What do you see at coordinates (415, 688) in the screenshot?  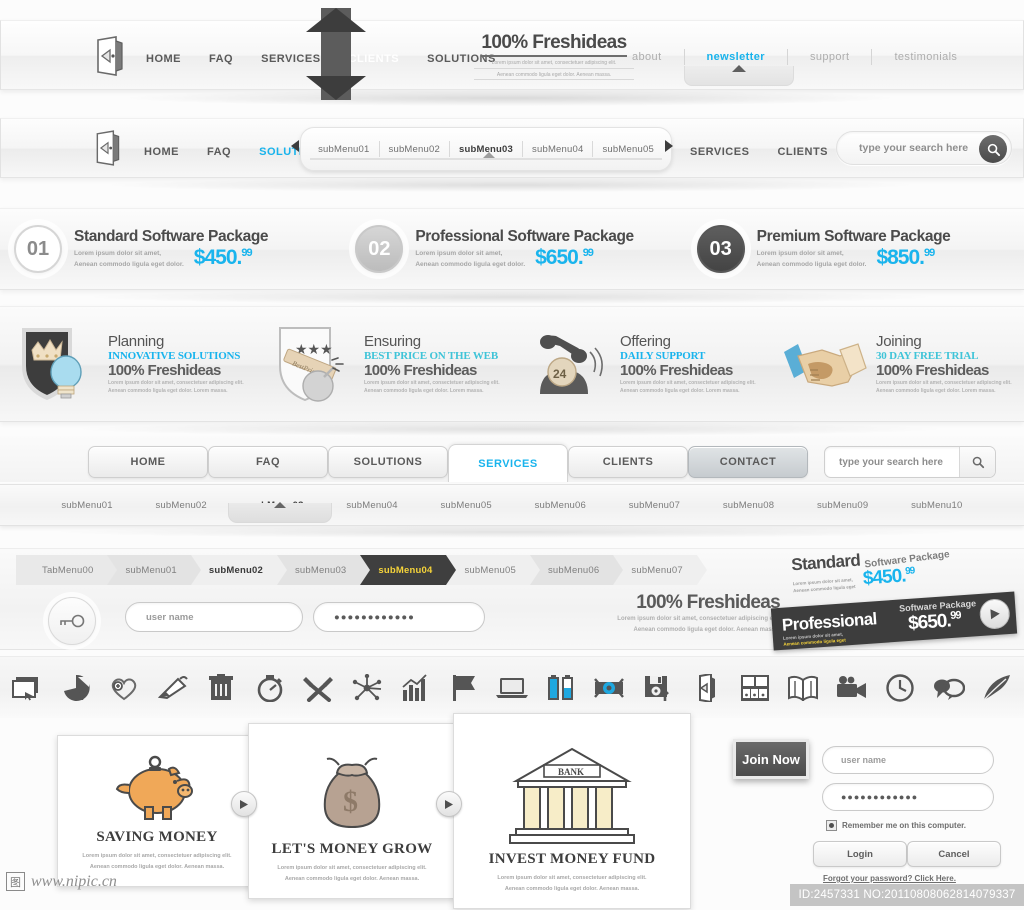 I see `bar-chart-icon` at bounding box center [415, 688].